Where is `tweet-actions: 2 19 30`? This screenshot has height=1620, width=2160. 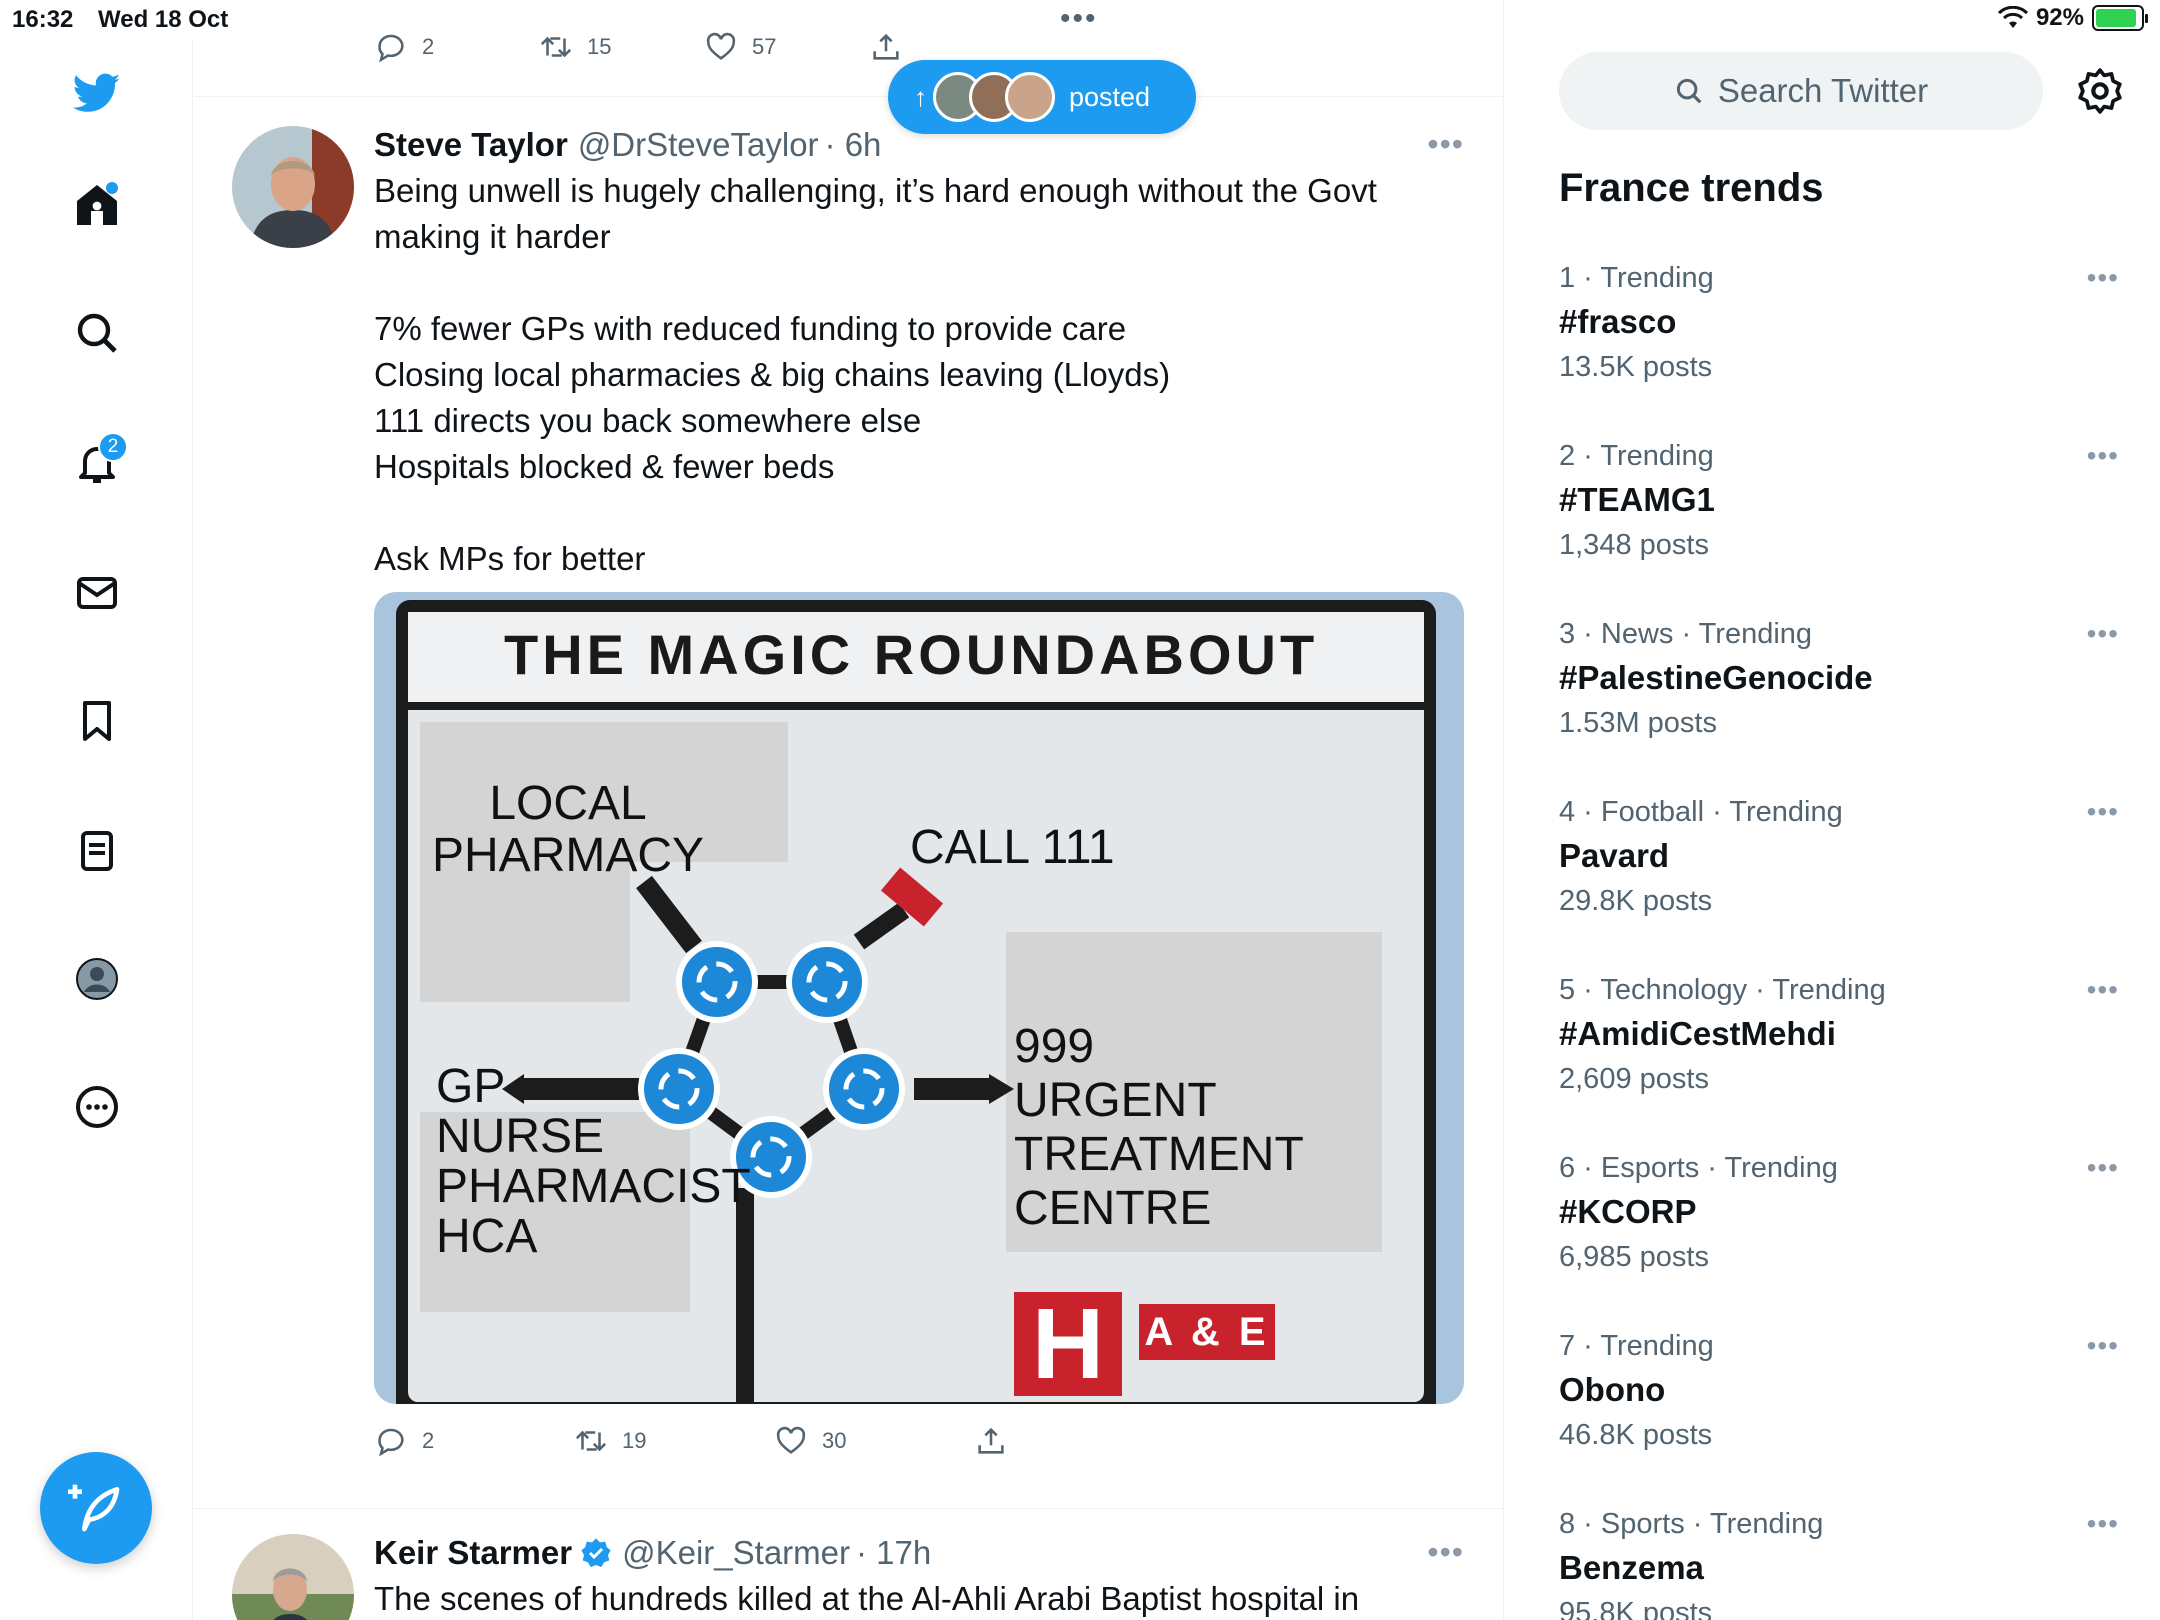 tweet-actions: 2 19 30 is located at coordinates (919, 1441).